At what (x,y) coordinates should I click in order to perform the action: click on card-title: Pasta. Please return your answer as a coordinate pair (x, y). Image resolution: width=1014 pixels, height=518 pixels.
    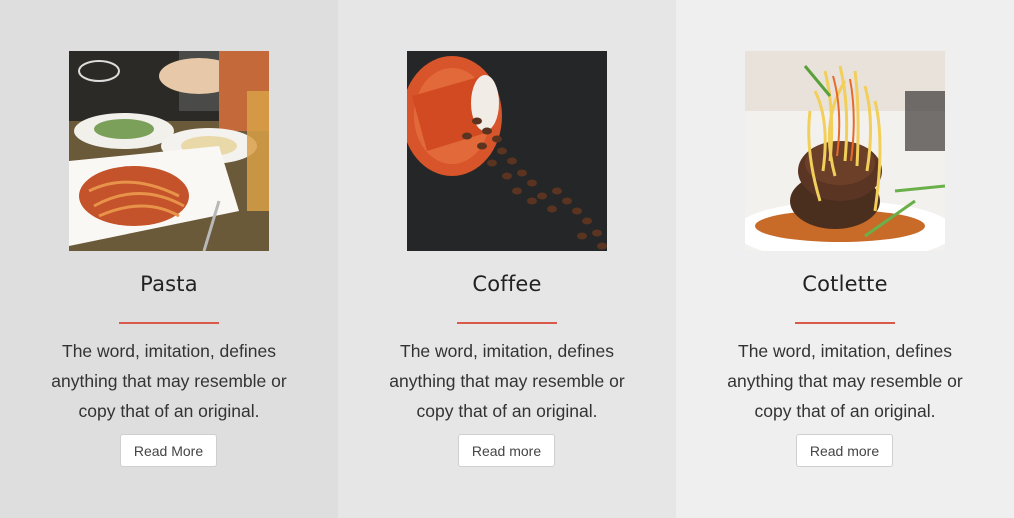
    Looking at the image, I should click on (169, 284).